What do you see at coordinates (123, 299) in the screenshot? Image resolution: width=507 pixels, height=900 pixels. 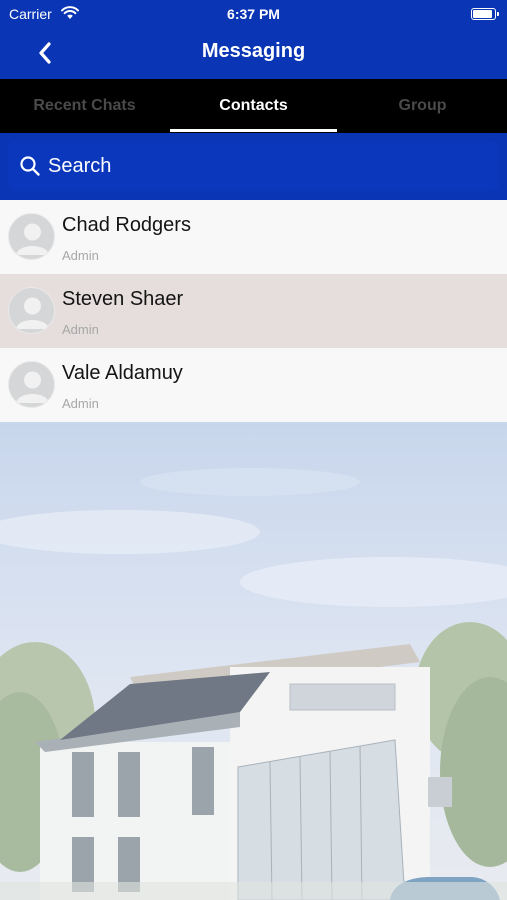 I see `contact-name: Steven Shaer` at bounding box center [123, 299].